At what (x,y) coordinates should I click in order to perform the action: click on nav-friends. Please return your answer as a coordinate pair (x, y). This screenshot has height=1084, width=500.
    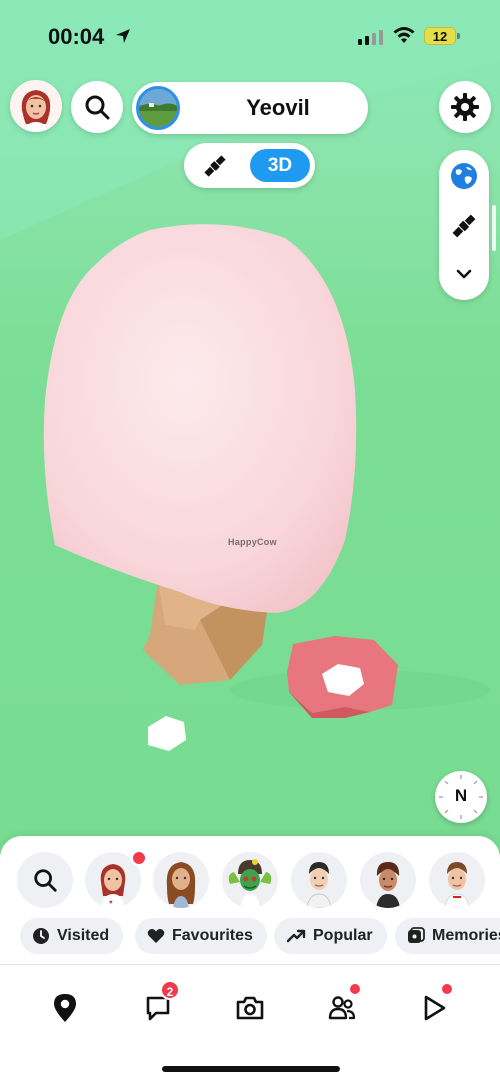
    Looking at the image, I should click on (342, 1006).